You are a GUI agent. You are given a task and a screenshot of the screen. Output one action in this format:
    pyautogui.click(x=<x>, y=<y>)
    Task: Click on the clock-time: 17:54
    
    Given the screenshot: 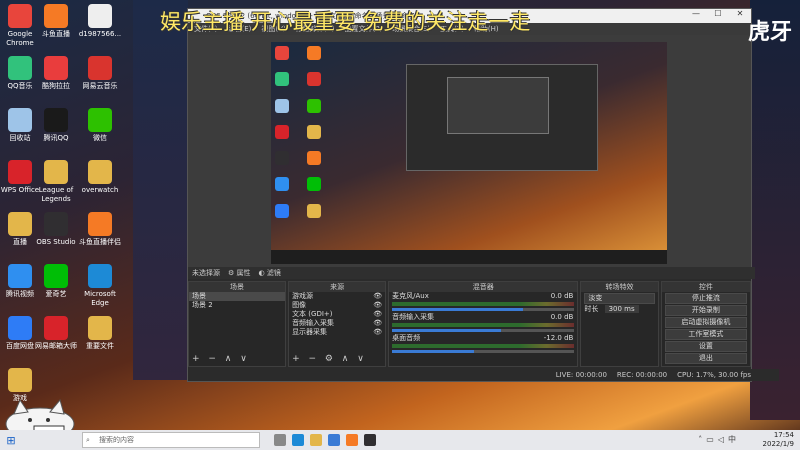 What is the action you would take?
    pyautogui.click(x=783, y=435)
    